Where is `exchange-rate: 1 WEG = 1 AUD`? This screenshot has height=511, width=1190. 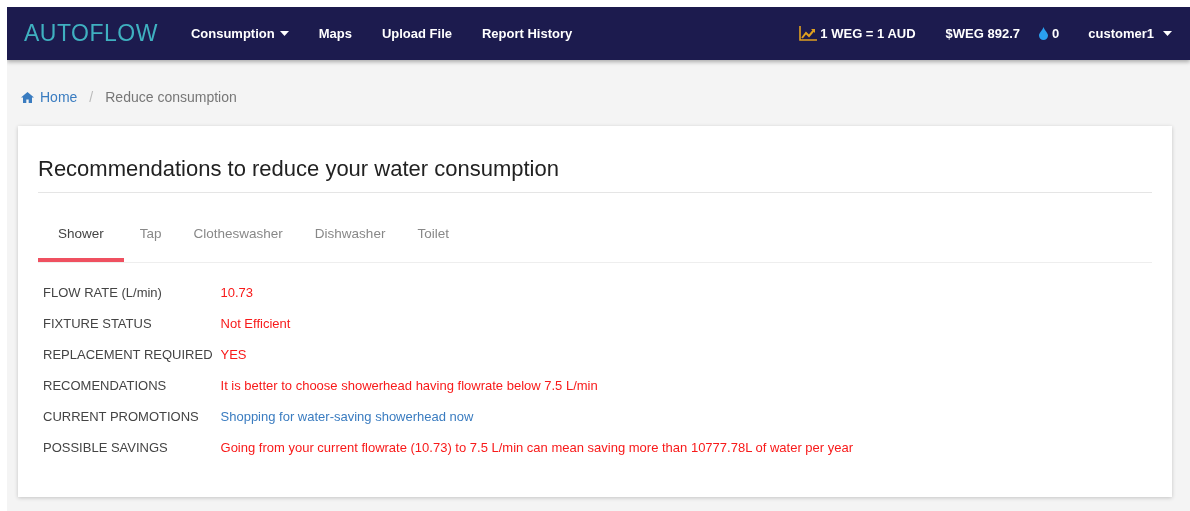
exchange-rate: 1 WEG = 1 AUD is located at coordinates (868, 33).